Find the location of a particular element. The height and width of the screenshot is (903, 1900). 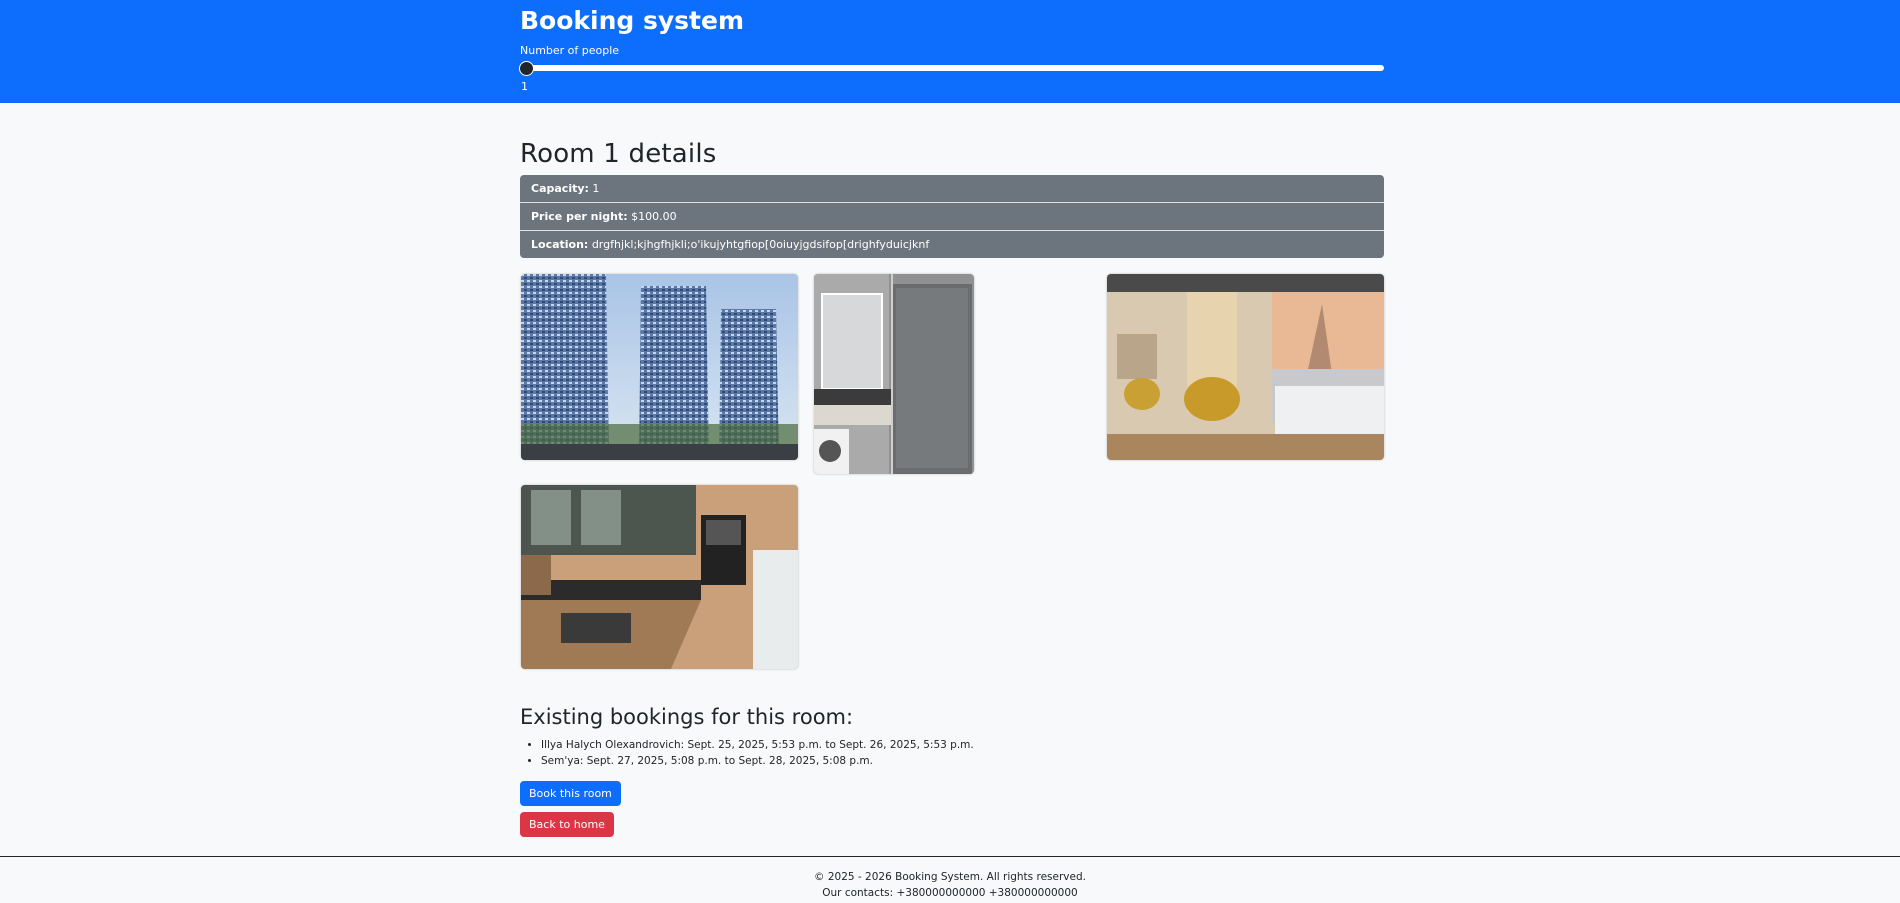

detail-label: Price per night: is located at coordinates (579, 216).